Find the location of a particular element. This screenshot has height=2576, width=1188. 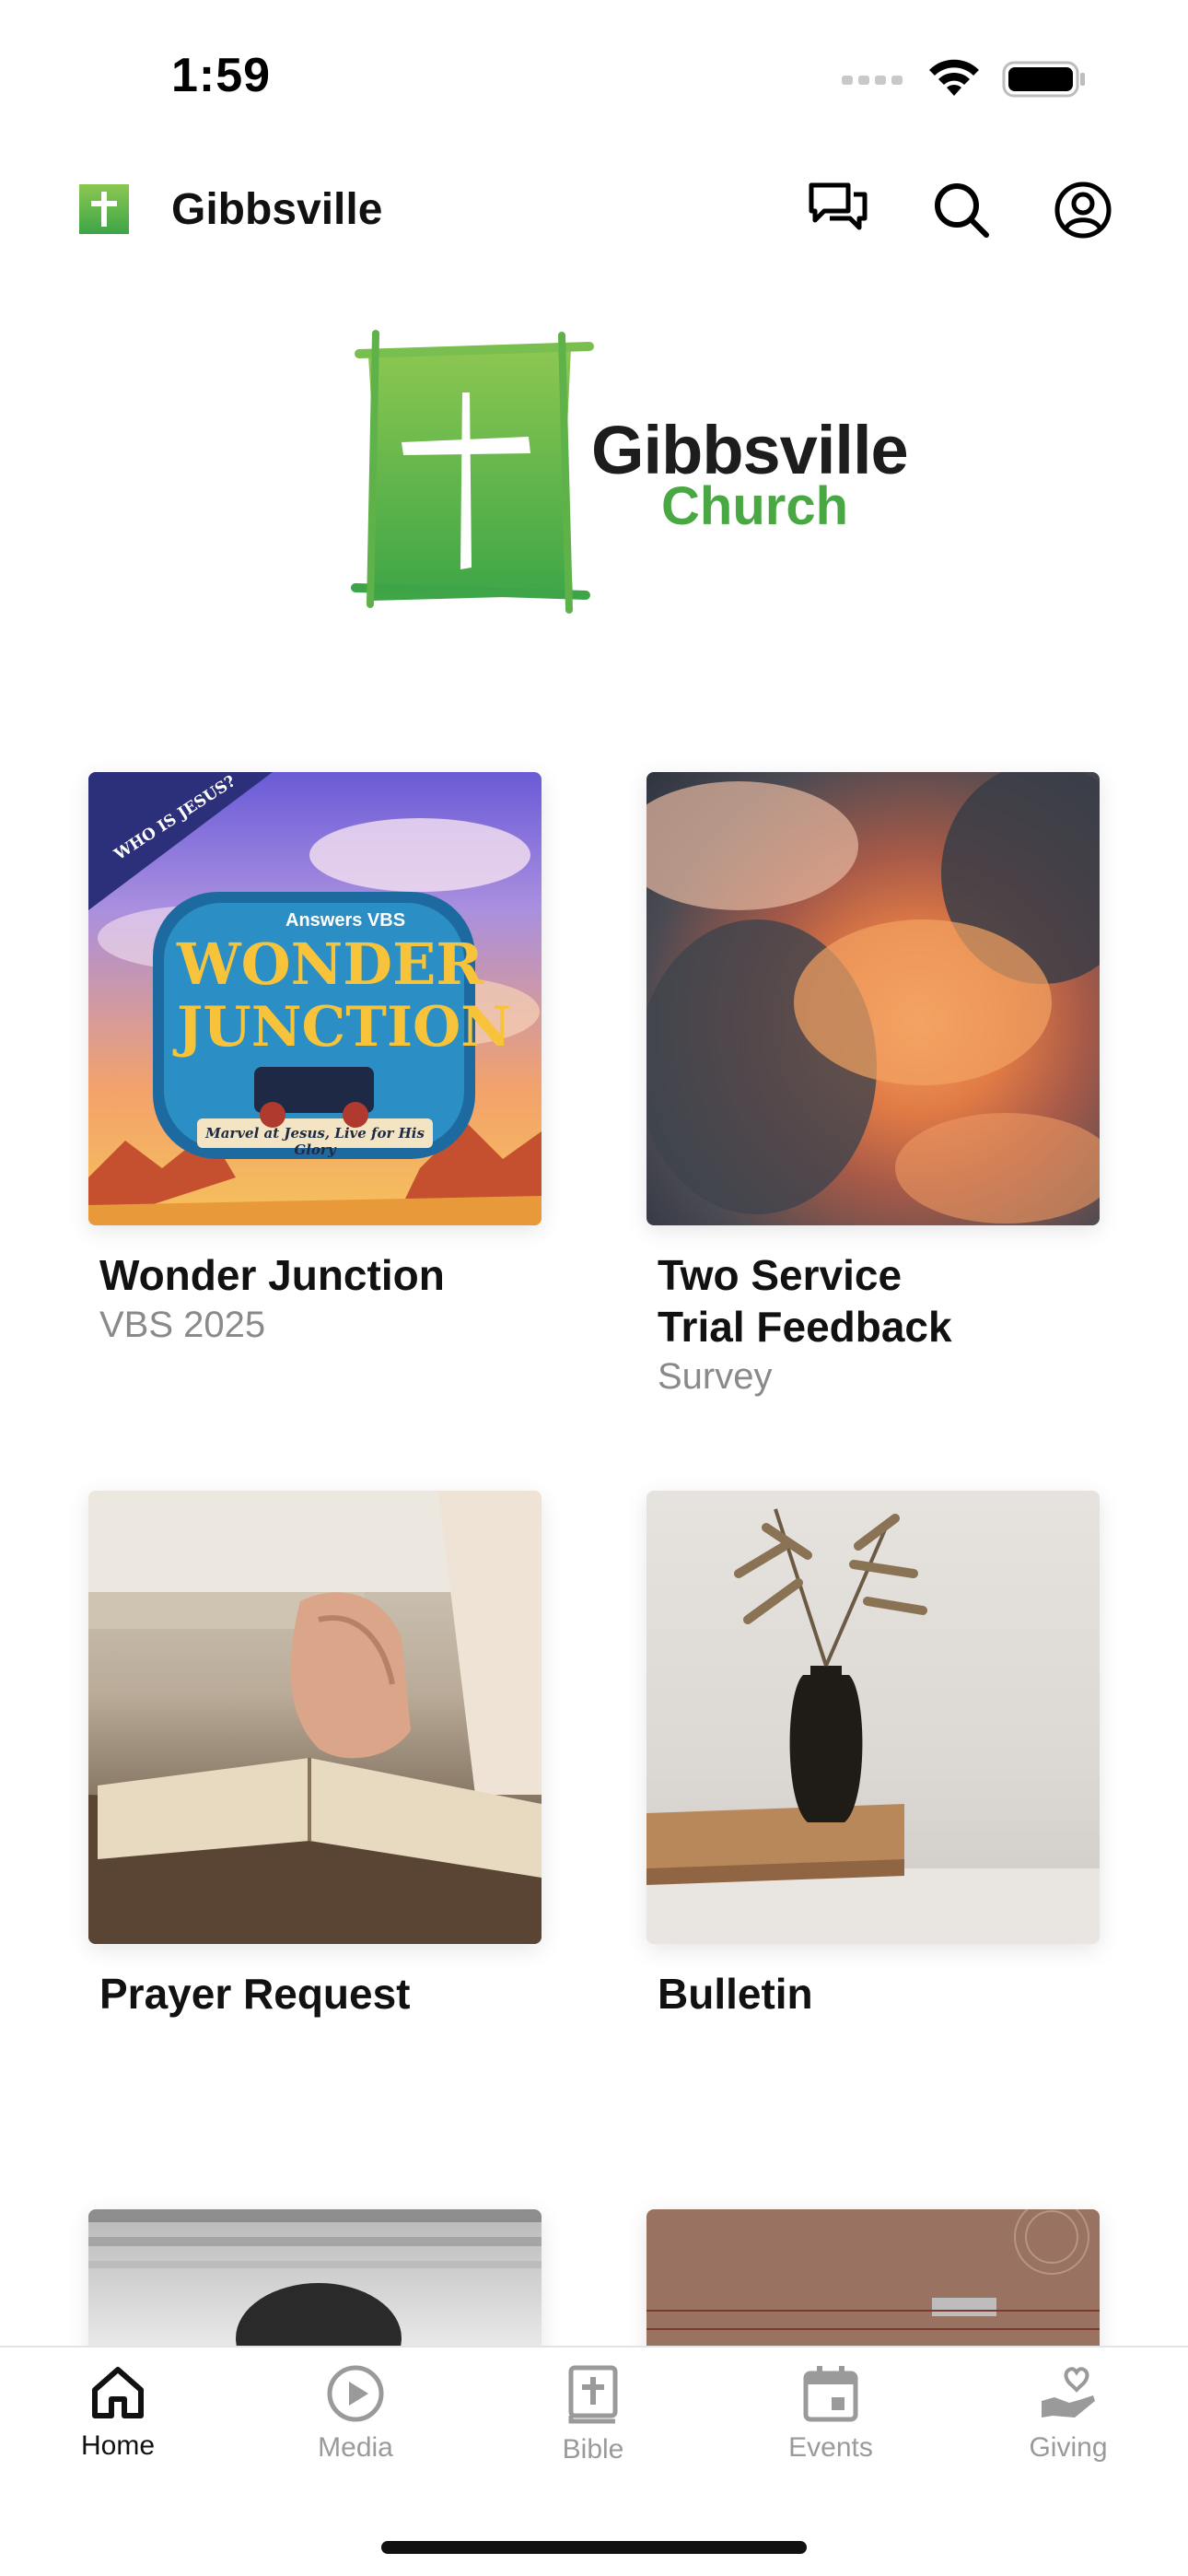

wifi-icon is located at coordinates (954, 77).